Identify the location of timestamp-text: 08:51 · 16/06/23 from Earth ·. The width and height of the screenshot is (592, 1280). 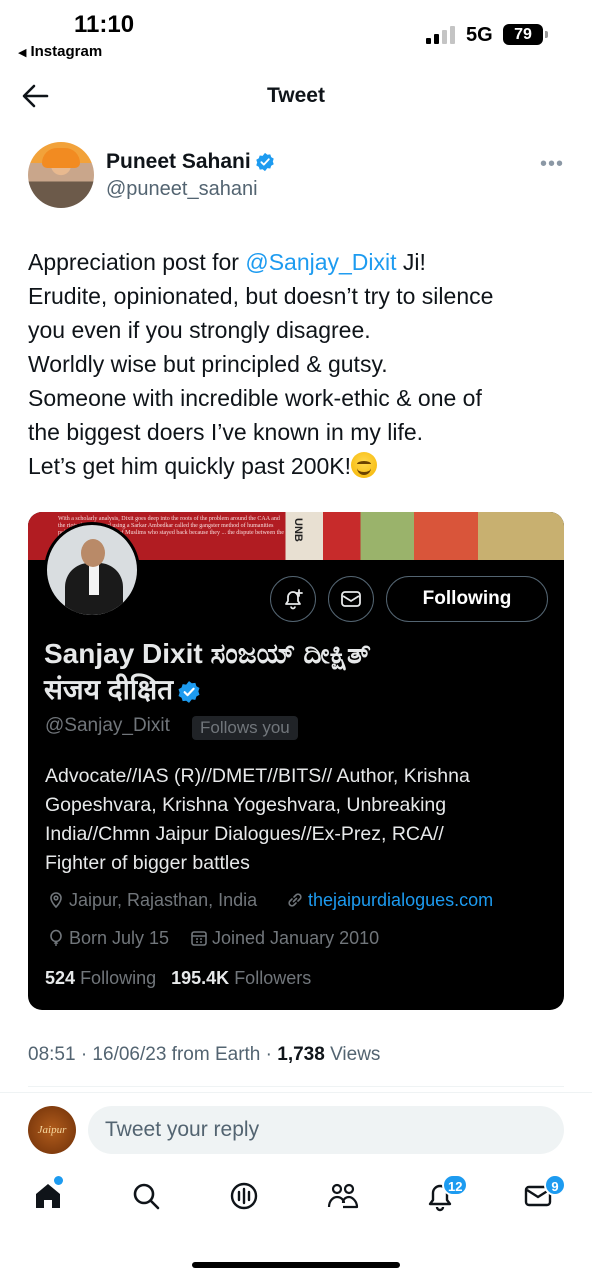
(153, 1054).